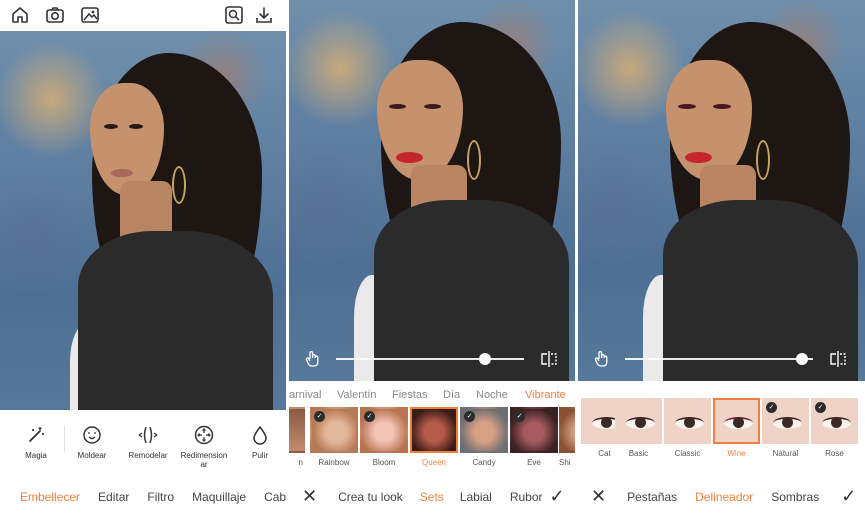 This screenshot has width=865, height=513. What do you see at coordinates (204, 460) in the screenshot?
I see `tool-label-redimensionar: Redimension ar` at bounding box center [204, 460].